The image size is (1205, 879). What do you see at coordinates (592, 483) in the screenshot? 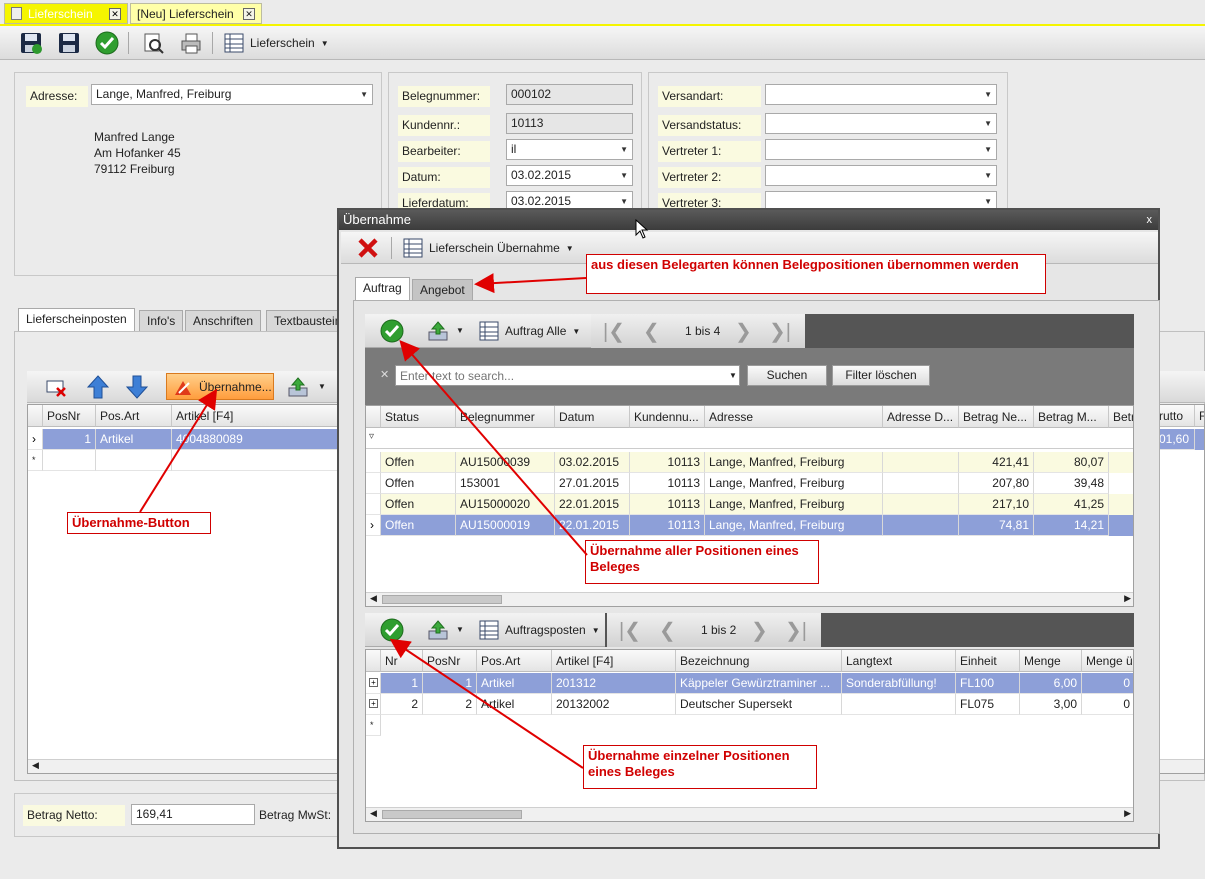
I see `table-cell: 27.01.2015` at bounding box center [592, 483].